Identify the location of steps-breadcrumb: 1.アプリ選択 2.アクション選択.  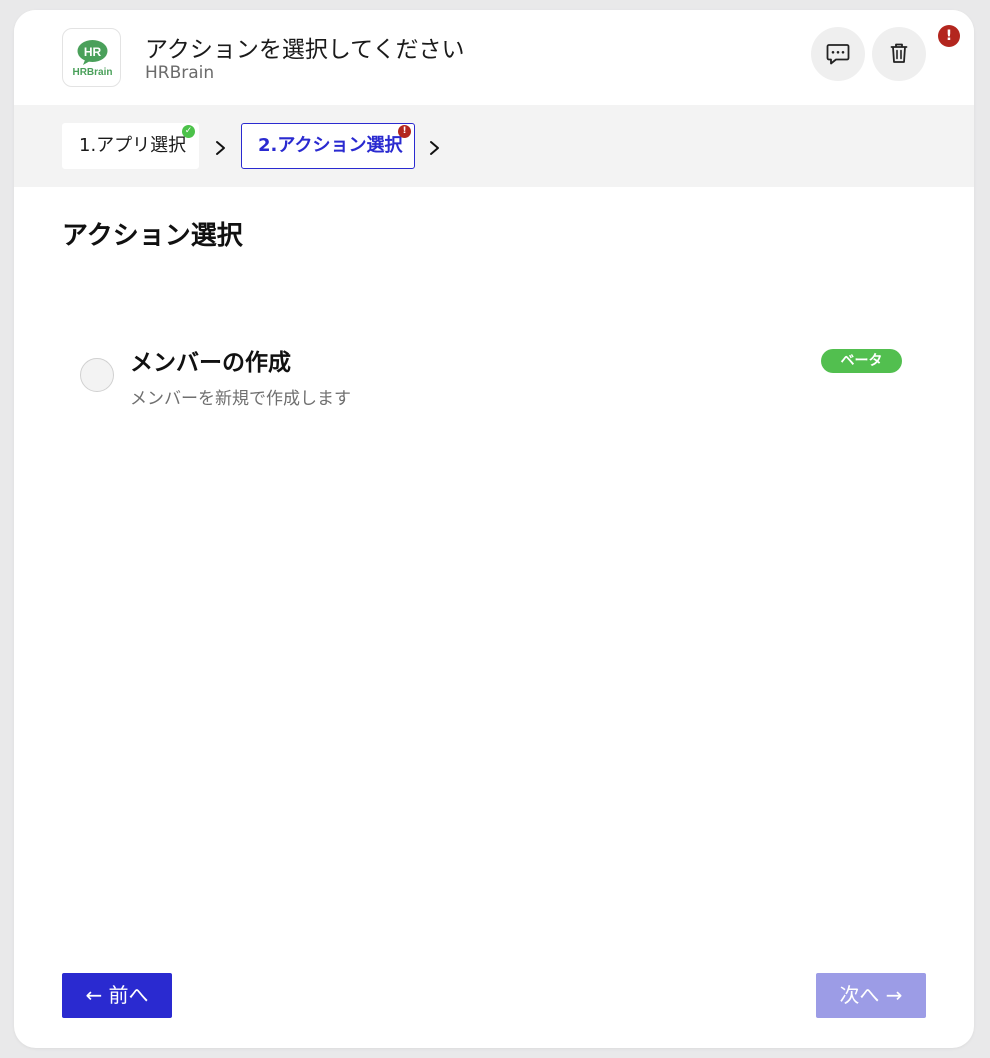
(494, 146).